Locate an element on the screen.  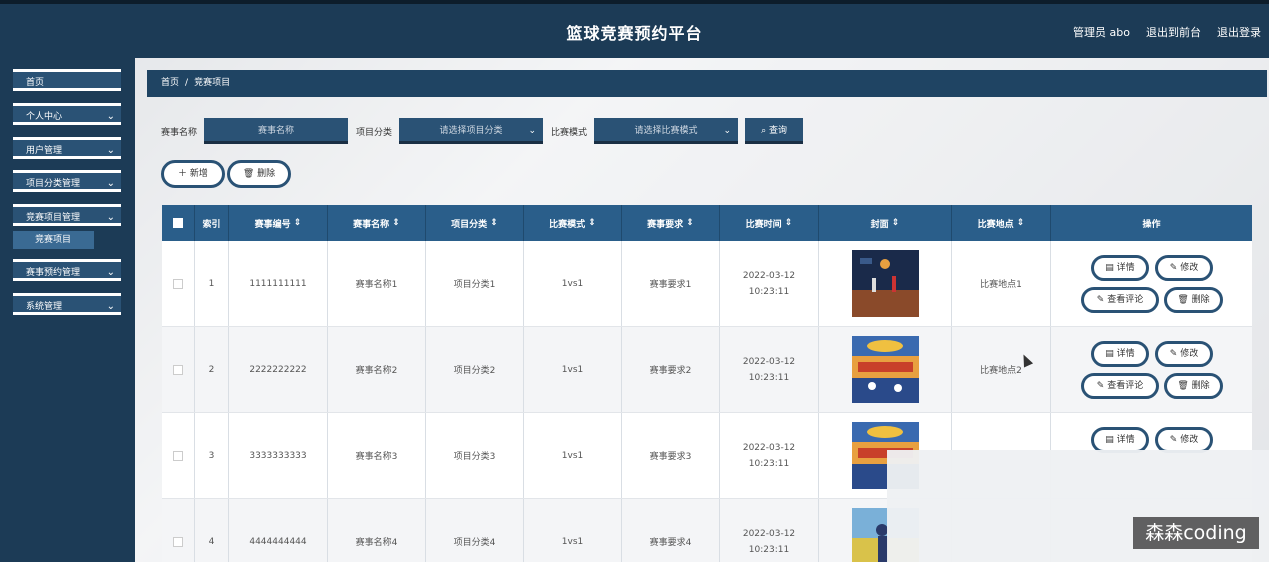
select-all-checkbox is located at coordinates (178, 223).